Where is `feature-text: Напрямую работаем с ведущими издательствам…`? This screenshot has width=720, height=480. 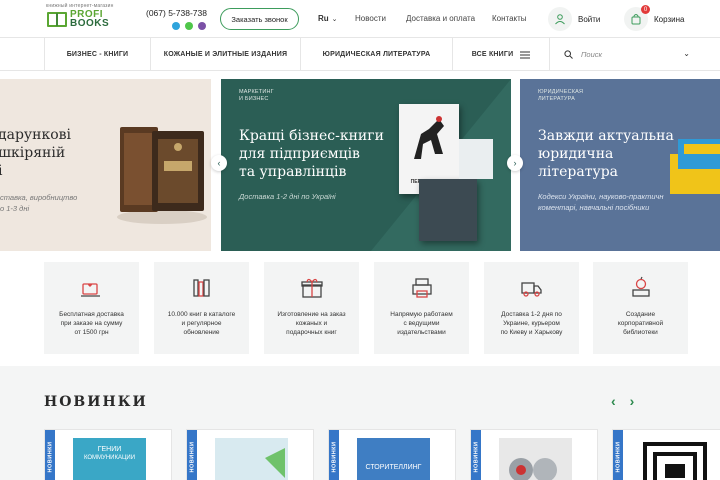
feature-text: Напрямую работаем с ведущими издательствам… is located at coordinates (421, 323).